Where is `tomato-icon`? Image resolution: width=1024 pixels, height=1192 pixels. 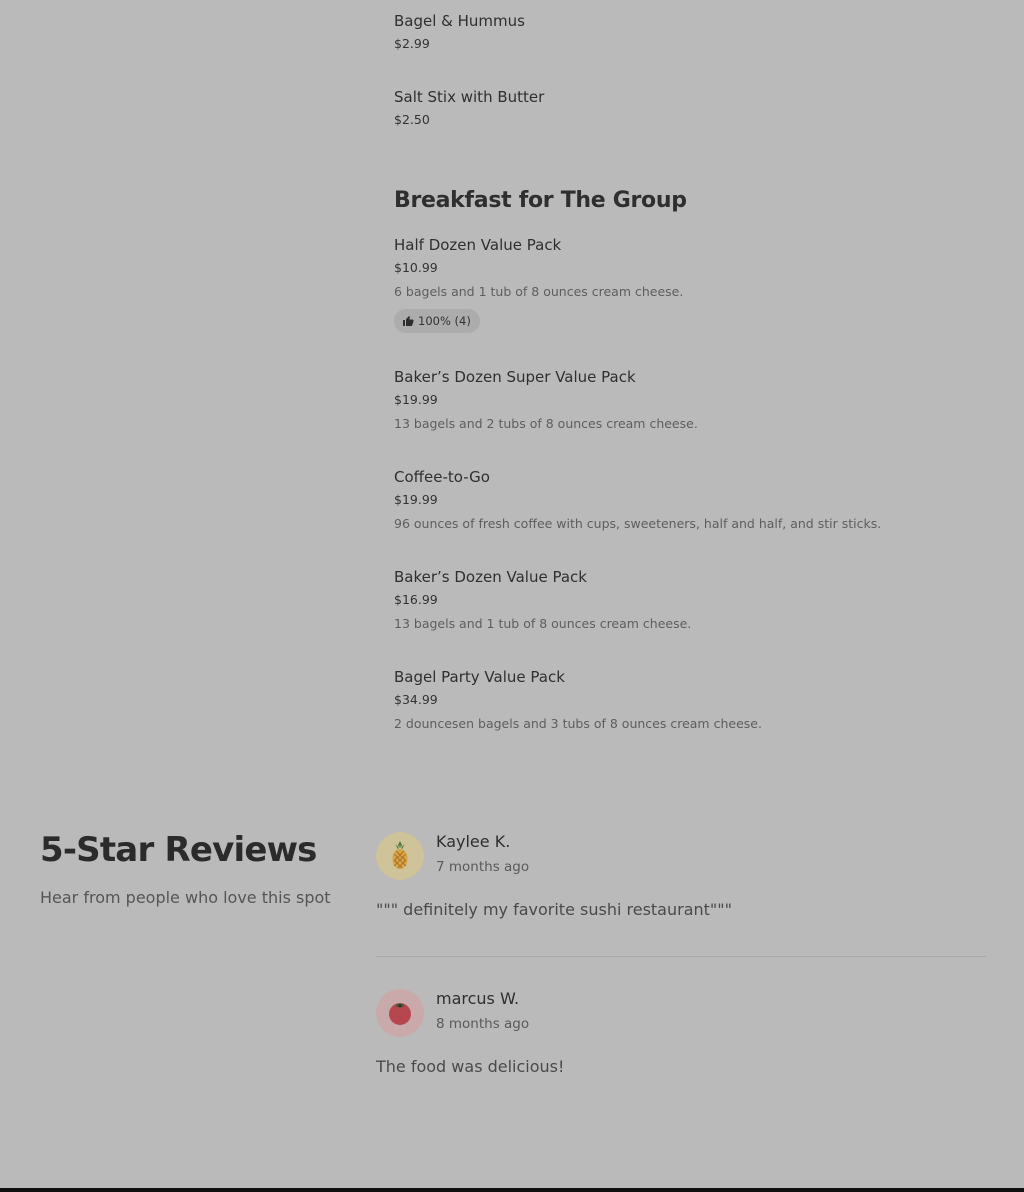 tomato-icon is located at coordinates (400, 1013).